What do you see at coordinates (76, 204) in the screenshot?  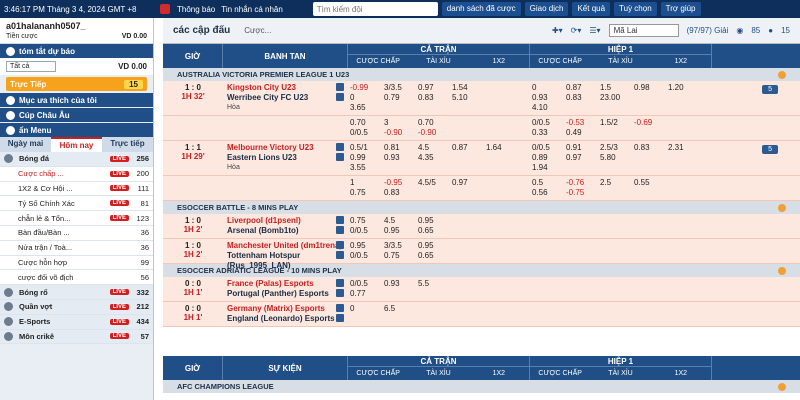 I see `sport-item: Tỷ Số Chính Xác LIVE 81` at bounding box center [76, 204].